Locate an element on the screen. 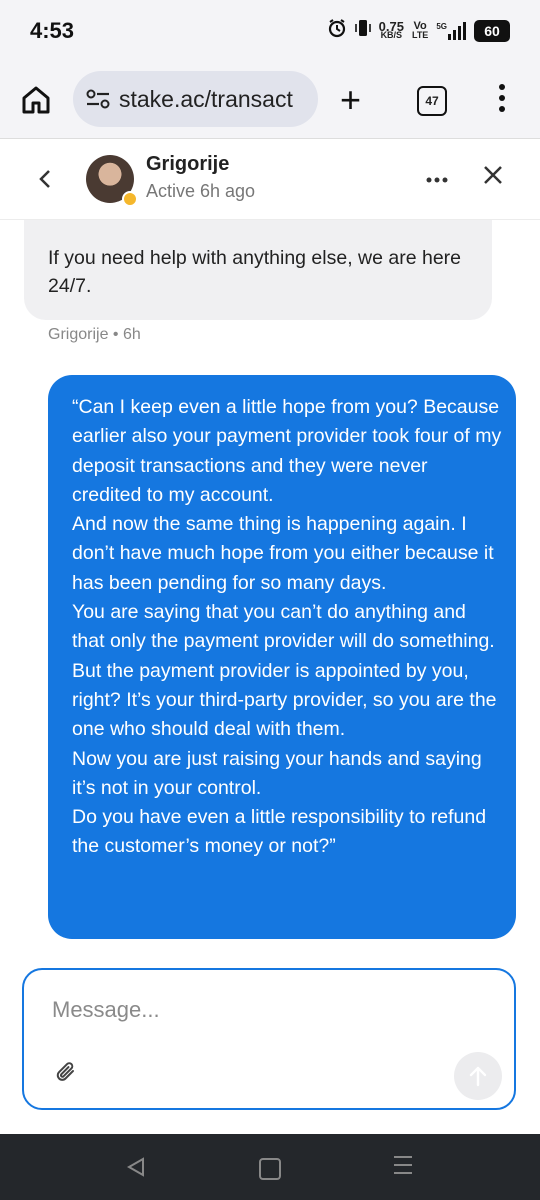 The image size is (540, 1200). volte-indicator: Vo LTE is located at coordinates (420, 29).